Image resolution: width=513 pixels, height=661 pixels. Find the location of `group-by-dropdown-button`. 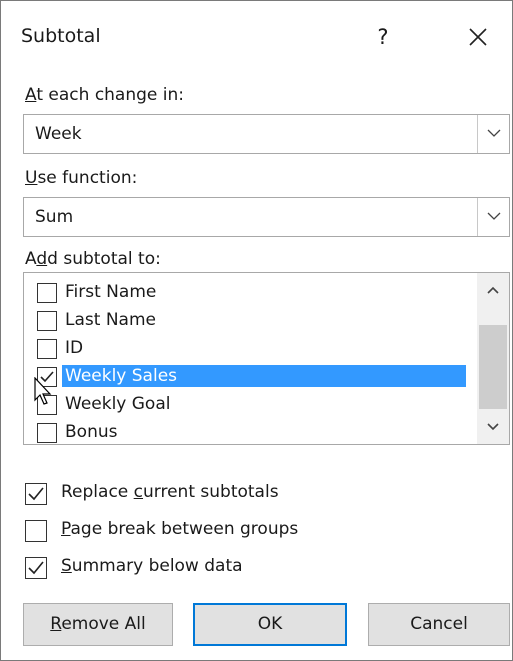

group-by-dropdown-button is located at coordinates (493, 134).